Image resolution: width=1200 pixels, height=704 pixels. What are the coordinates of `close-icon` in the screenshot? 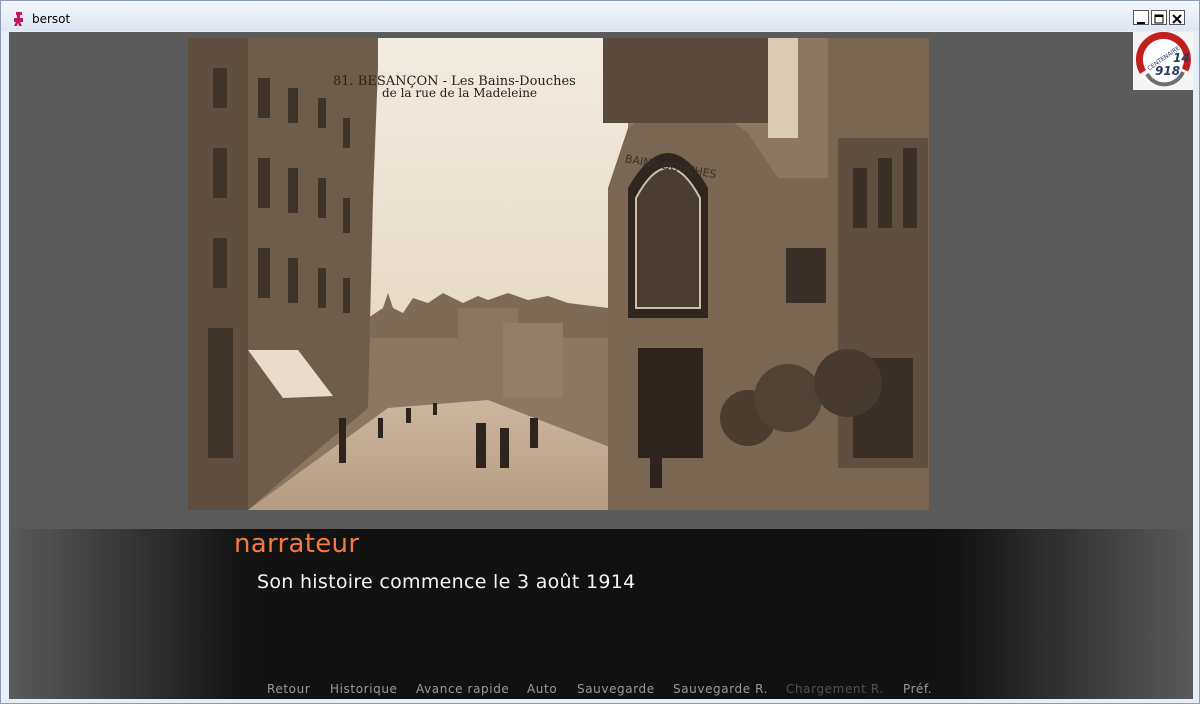 It's located at (1177, 19).